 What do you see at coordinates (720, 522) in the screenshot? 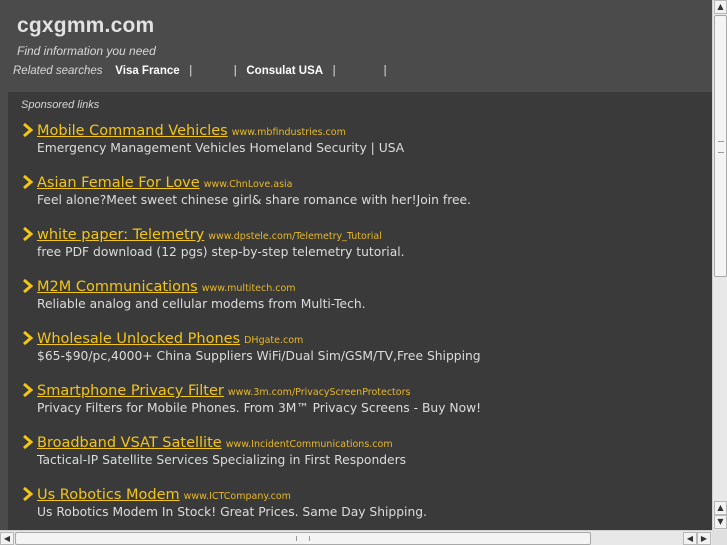
I see `scroll-down-button: ▼` at bounding box center [720, 522].